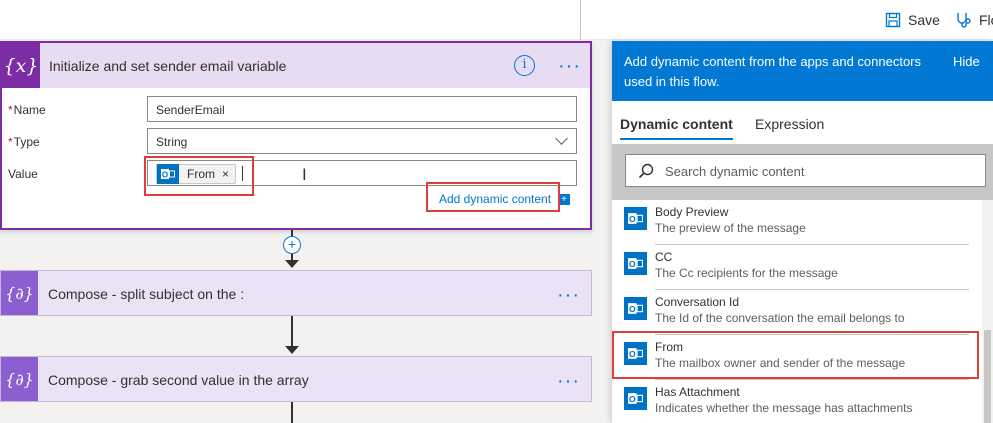 The image size is (993, 423). Describe the element at coordinates (362, 141) in the screenshot. I see `type-select: String` at that location.